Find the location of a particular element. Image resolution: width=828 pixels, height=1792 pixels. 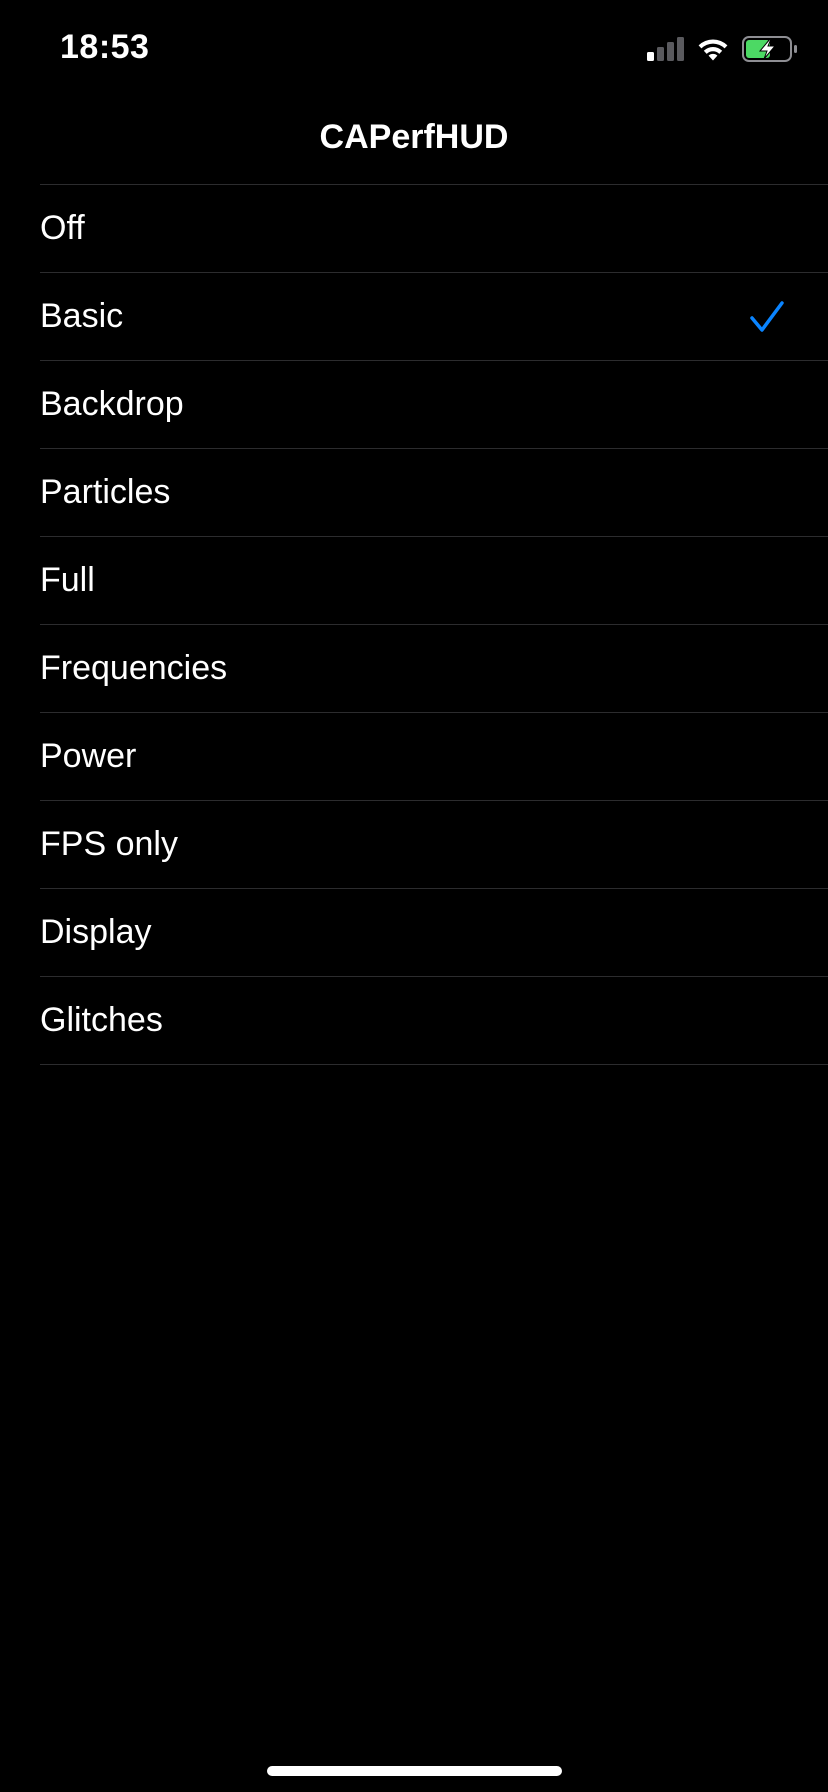

list-item-label: FPS only is located at coordinates (109, 844).